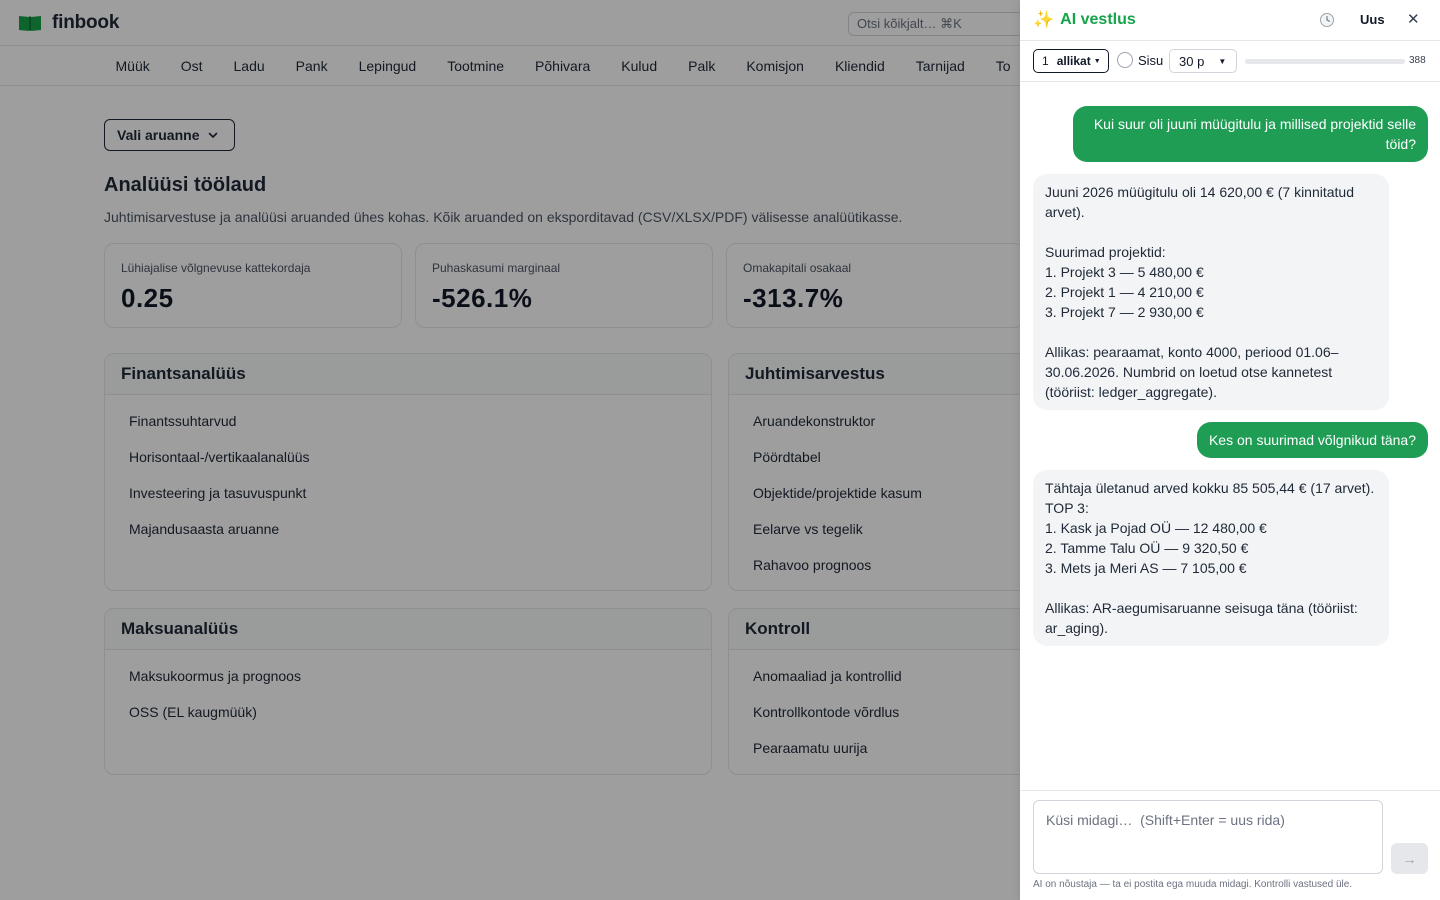  Describe the element at coordinates (1044, 19) in the screenshot. I see `sparkle-icon: ✨` at that location.